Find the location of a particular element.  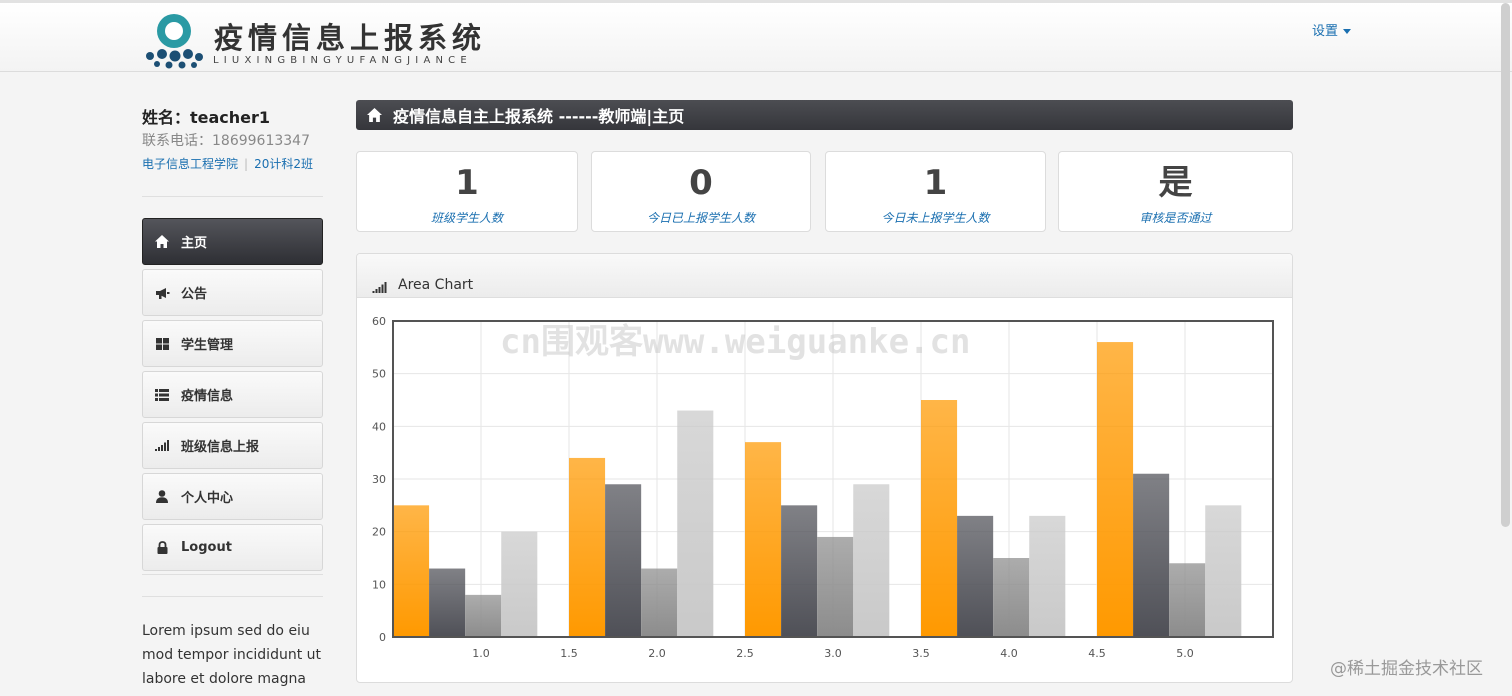

y-tick-label: 60 is located at coordinates (379, 321).